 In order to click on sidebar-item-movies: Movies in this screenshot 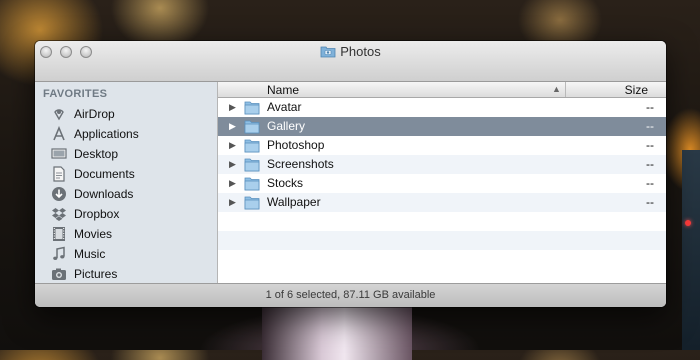, I will do `click(131, 234)`.